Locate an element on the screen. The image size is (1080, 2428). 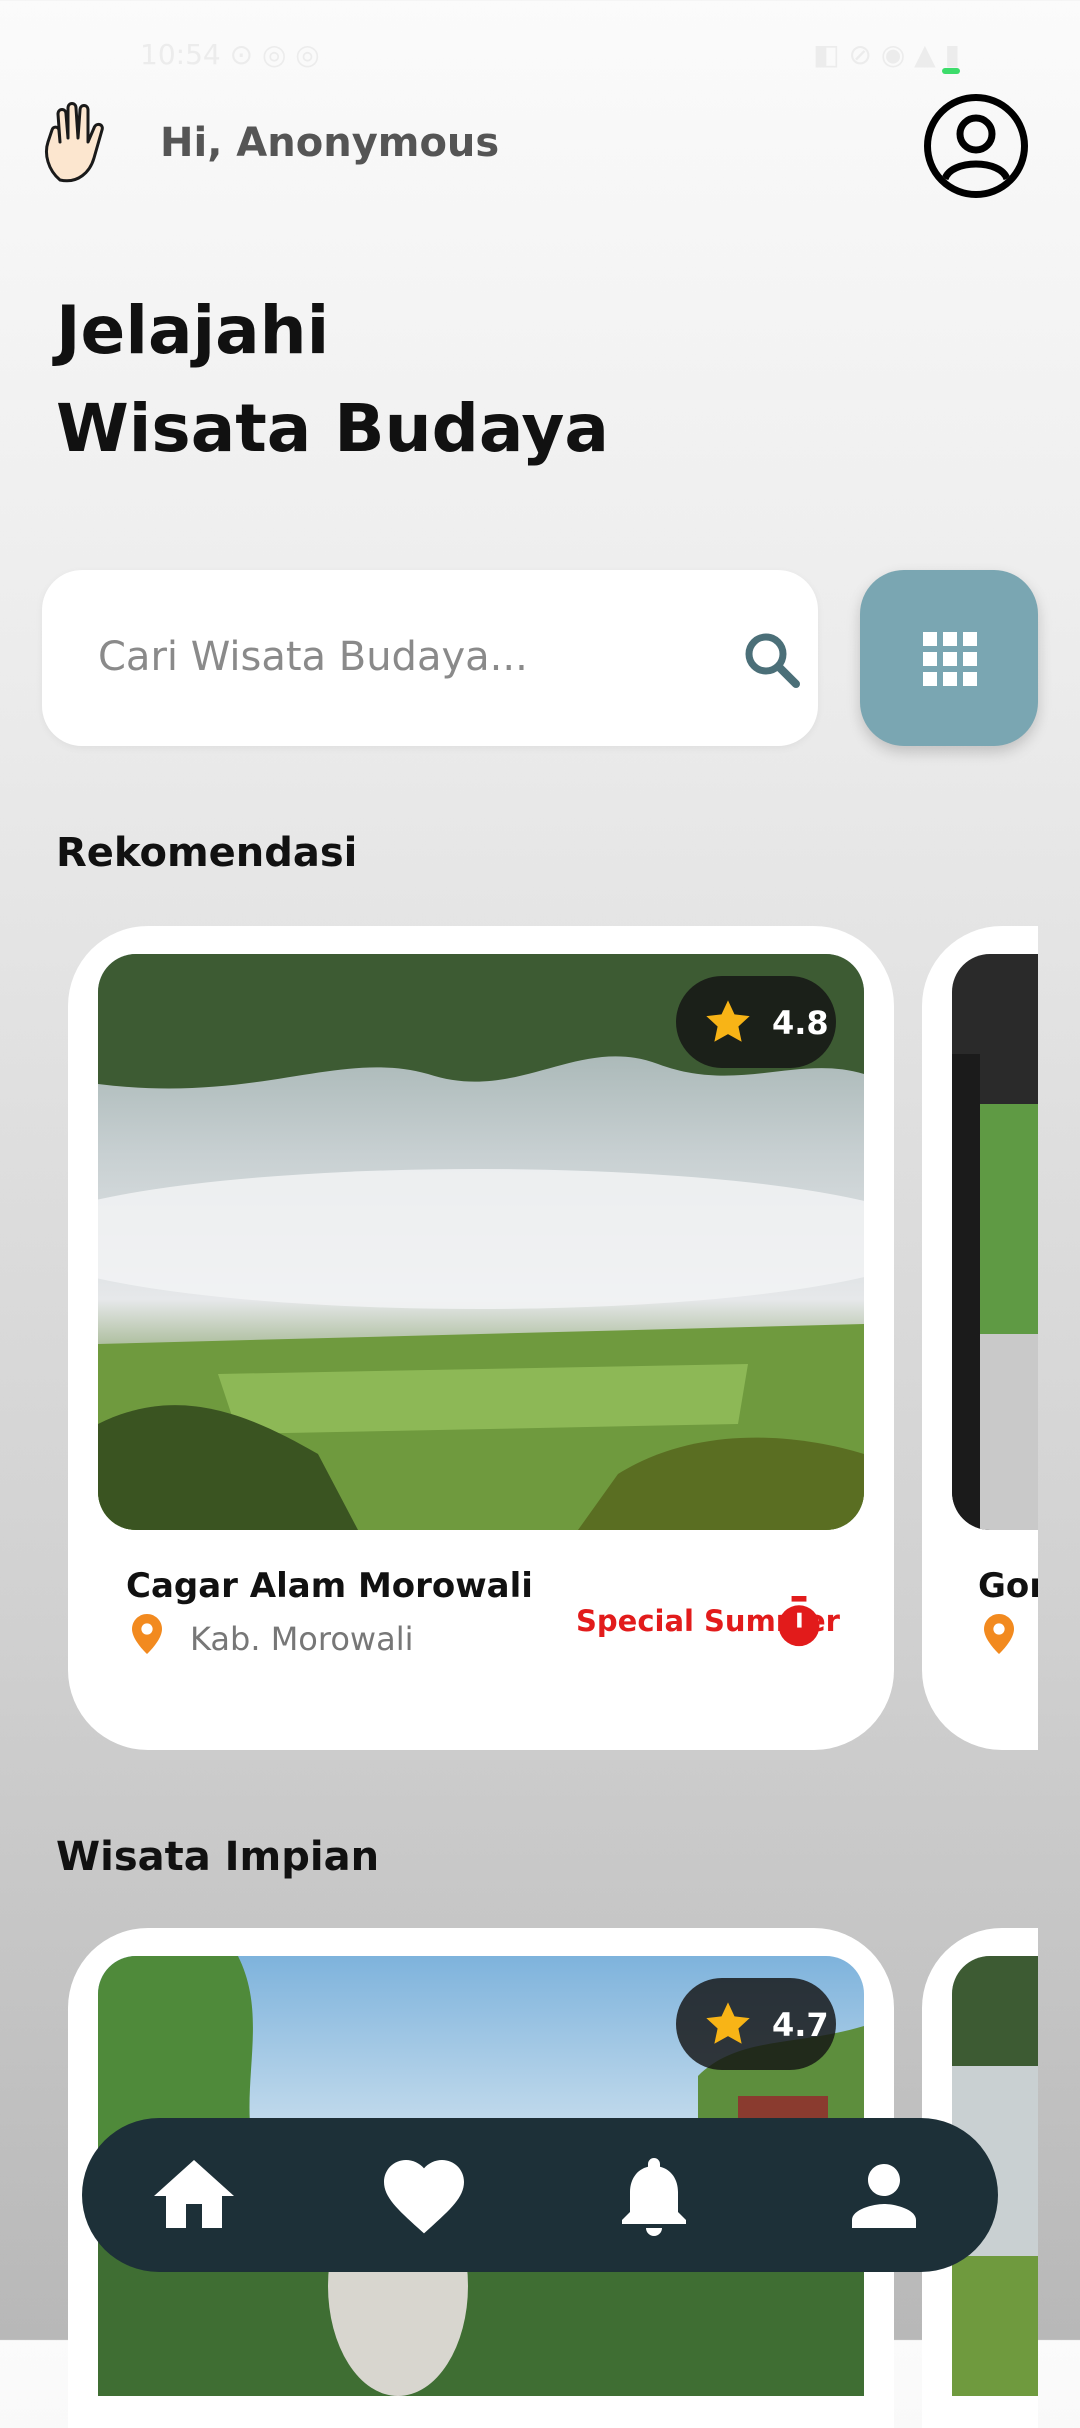
title-line-1: Jelajahi is located at coordinates (193, 330).